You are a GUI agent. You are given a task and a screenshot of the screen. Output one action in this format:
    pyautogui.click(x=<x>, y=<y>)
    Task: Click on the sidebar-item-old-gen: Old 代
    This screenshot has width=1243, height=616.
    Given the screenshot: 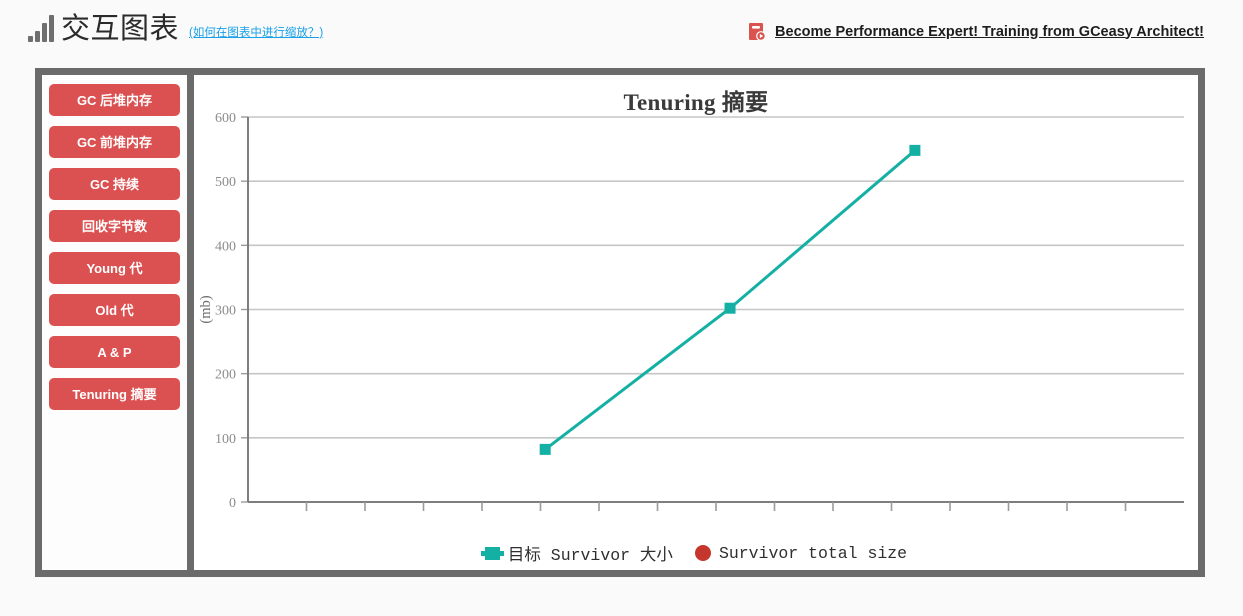 What is the action you would take?
    pyautogui.click(x=114, y=310)
    